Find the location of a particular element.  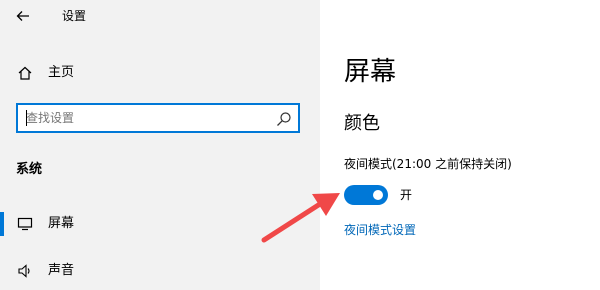

toggle-knob is located at coordinates (378, 195).